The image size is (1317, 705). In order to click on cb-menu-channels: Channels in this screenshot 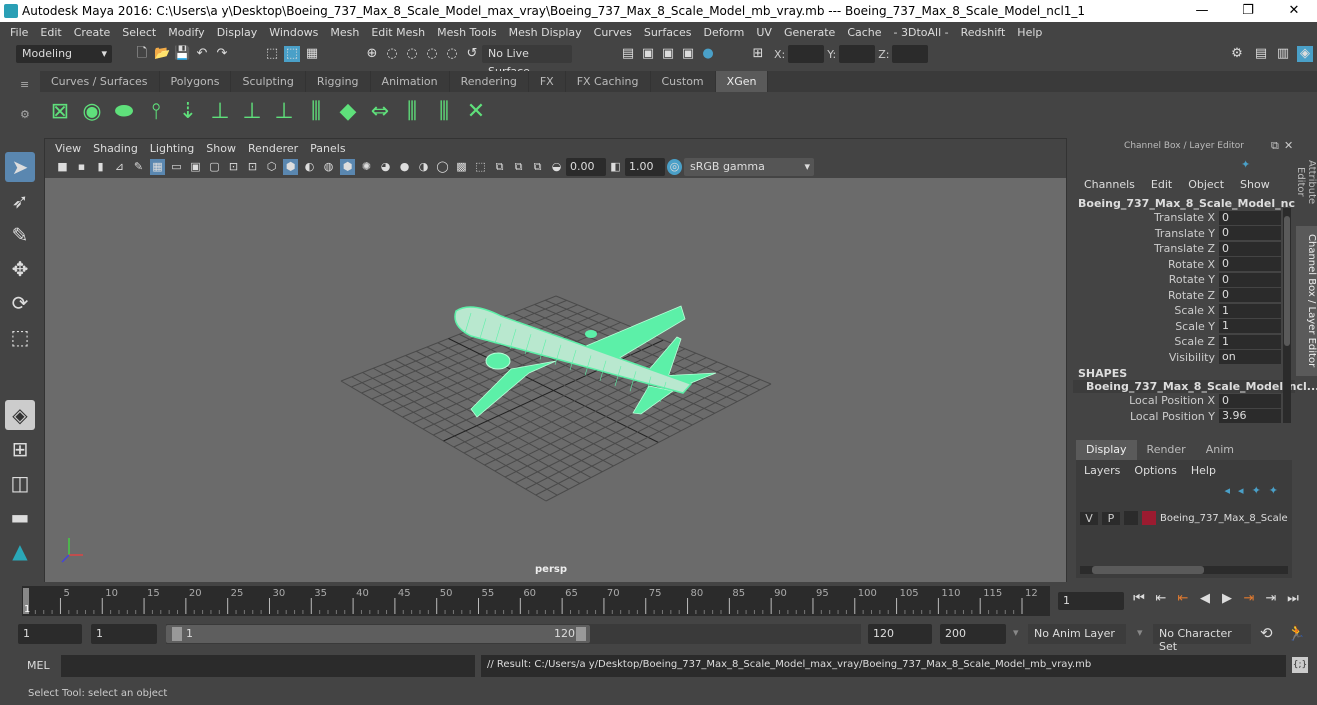, I will do `click(1109, 184)`.